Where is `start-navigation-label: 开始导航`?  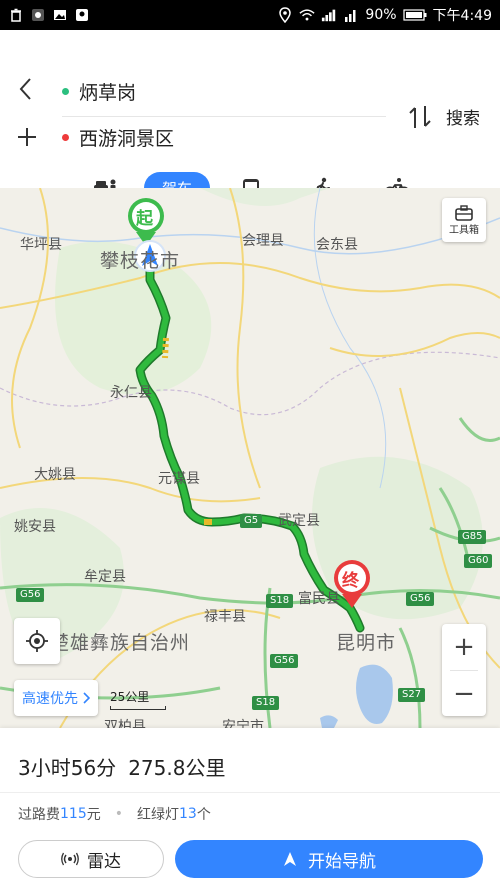
start-navigation-label: 开始导航 is located at coordinates (342, 861).